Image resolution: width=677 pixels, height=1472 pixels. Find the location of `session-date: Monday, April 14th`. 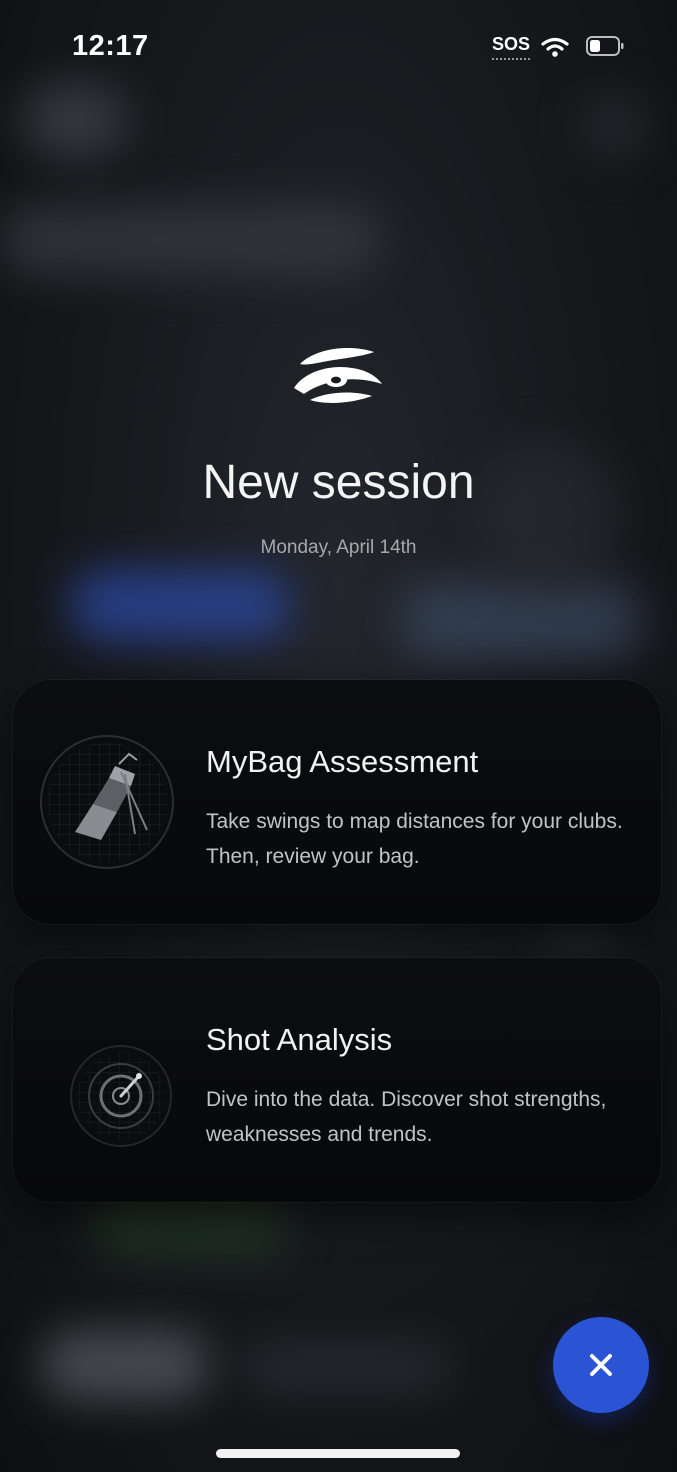

session-date: Monday, April 14th is located at coordinates (338, 547).